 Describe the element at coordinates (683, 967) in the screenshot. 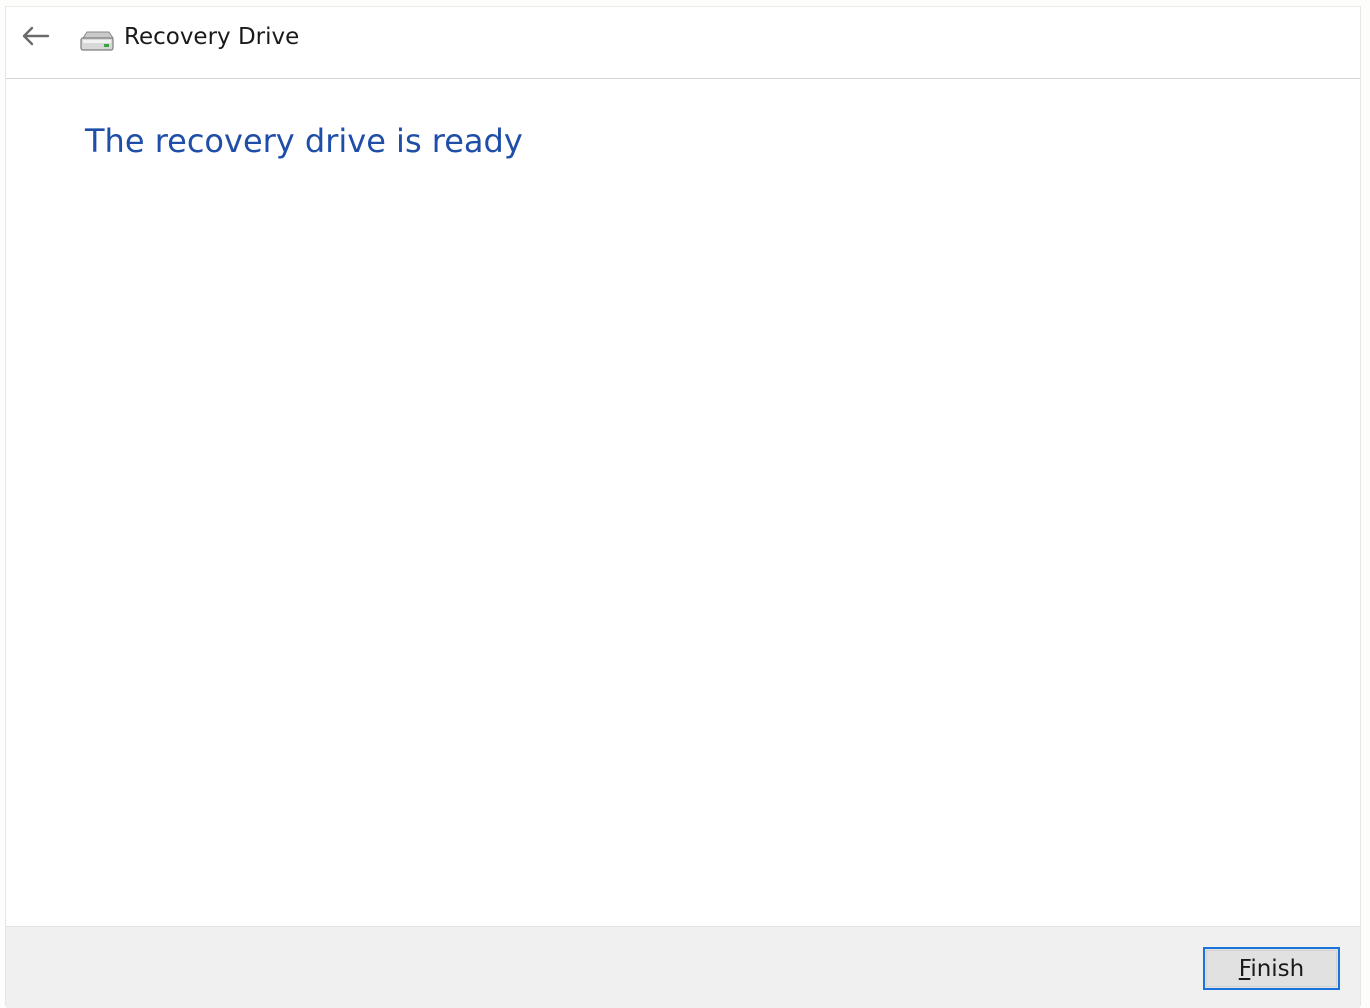

I see `wizard-footer: Finish` at that location.